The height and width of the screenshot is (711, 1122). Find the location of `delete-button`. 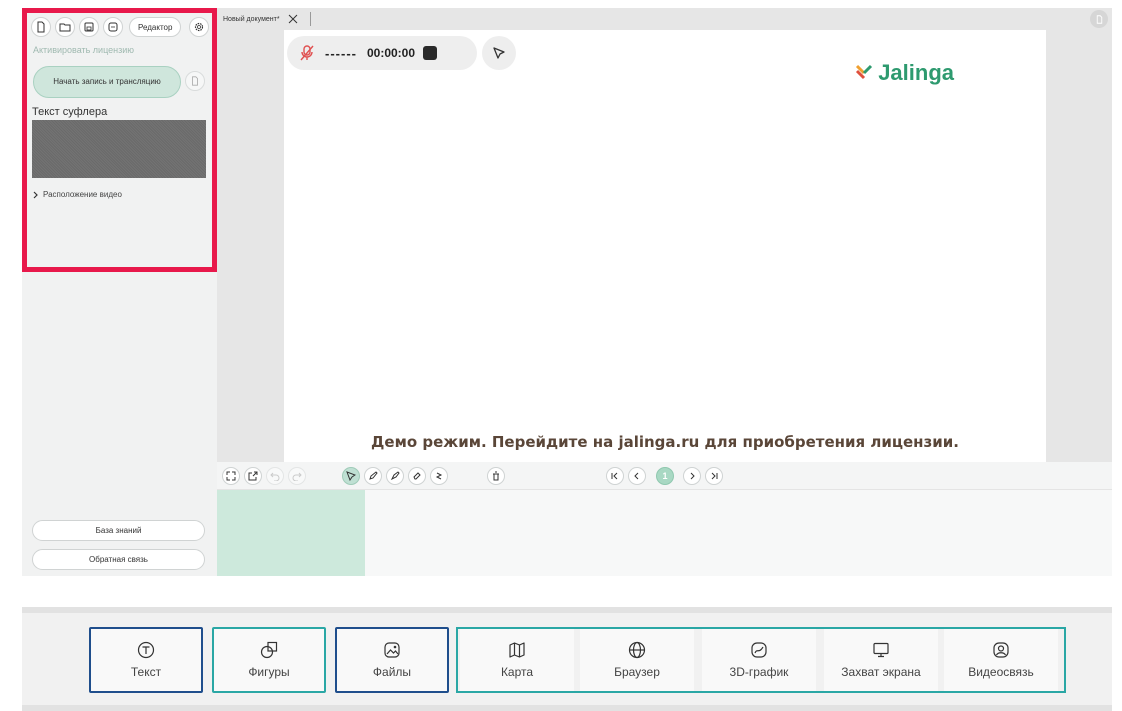

delete-button is located at coordinates (496, 476).